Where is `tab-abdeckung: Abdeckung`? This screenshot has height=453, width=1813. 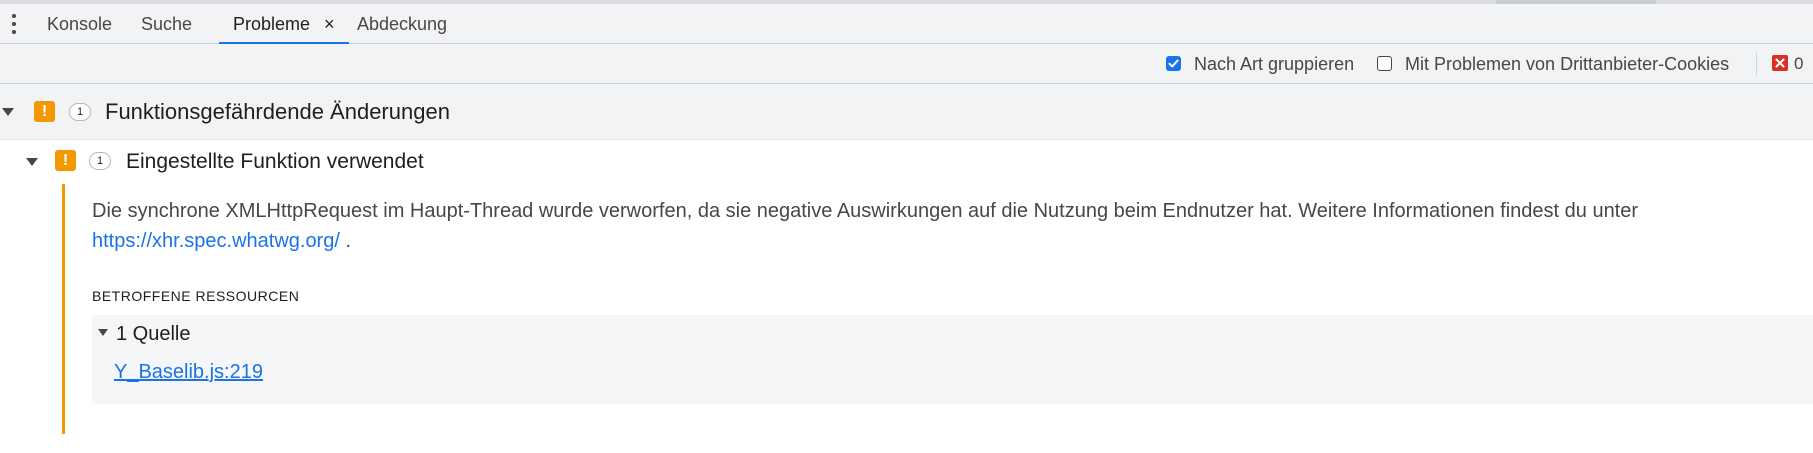
tab-abdeckung: Abdeckung is located at coordinates (402, 24).